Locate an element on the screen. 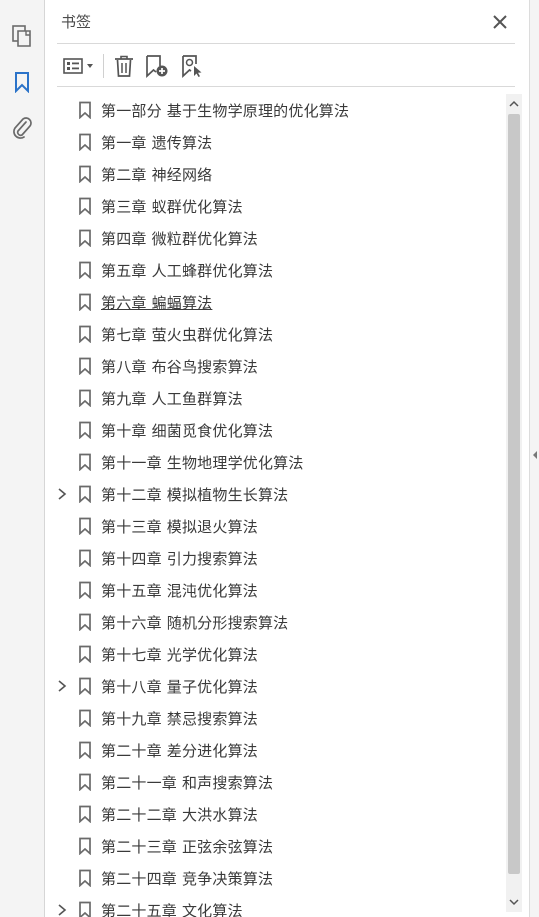 This screenshot has width=539, height=917. options-menu-button is located at coordinates (79, 66).